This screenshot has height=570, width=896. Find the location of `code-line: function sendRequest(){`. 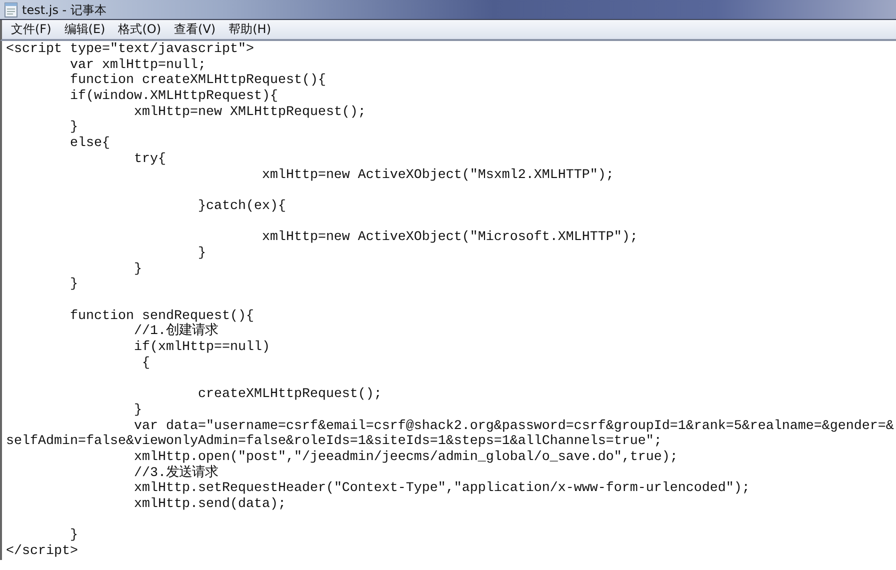

code-line: function sendRequest(){ is located at coordinates (161, 316).